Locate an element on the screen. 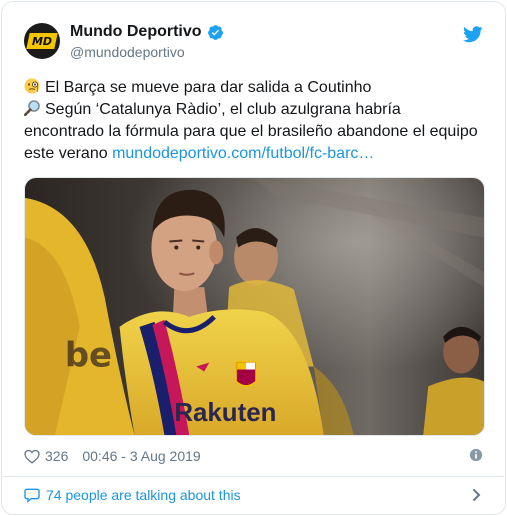 This screenshot has width=507, height=516. heart-icon is located at coordinates (32, 456).